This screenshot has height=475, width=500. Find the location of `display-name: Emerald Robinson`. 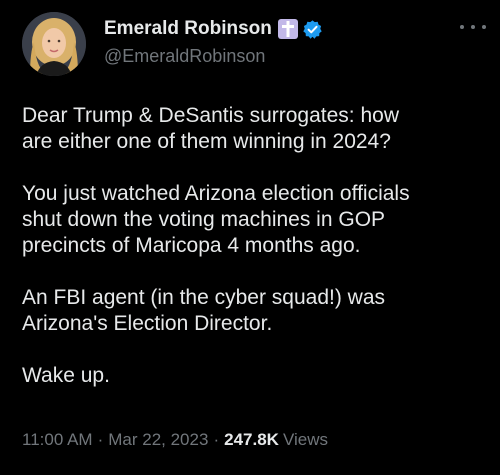

display-name: Emerald Robinson is located at coordinates (188, 29).